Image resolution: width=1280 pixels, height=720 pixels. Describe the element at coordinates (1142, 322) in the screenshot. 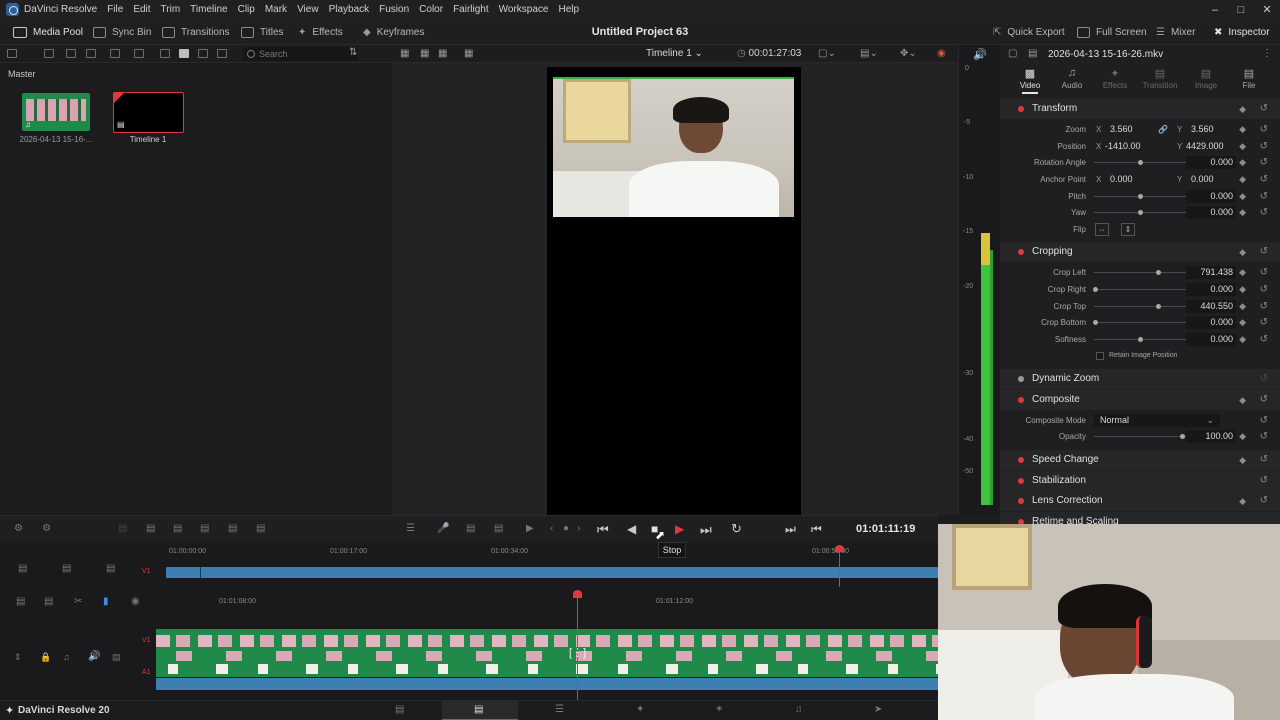

I see `crop-bottom-slider` at that location.